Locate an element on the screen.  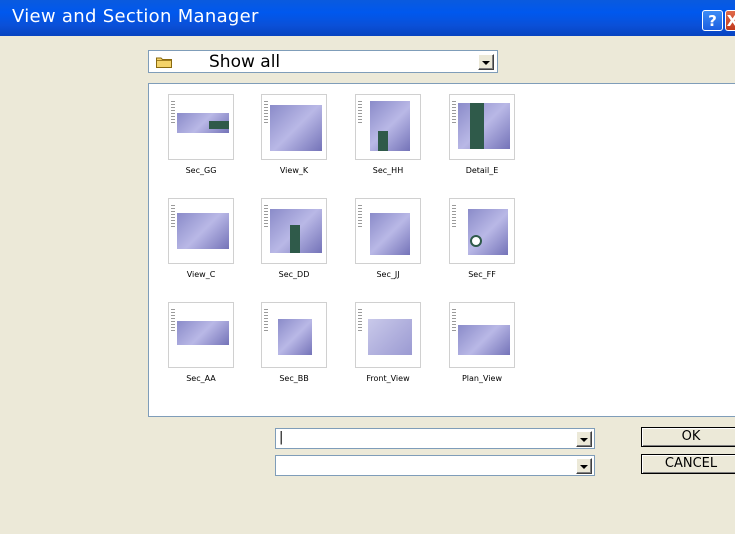
thumbnail-label: Detail_E is located at coordinates (482, 170).